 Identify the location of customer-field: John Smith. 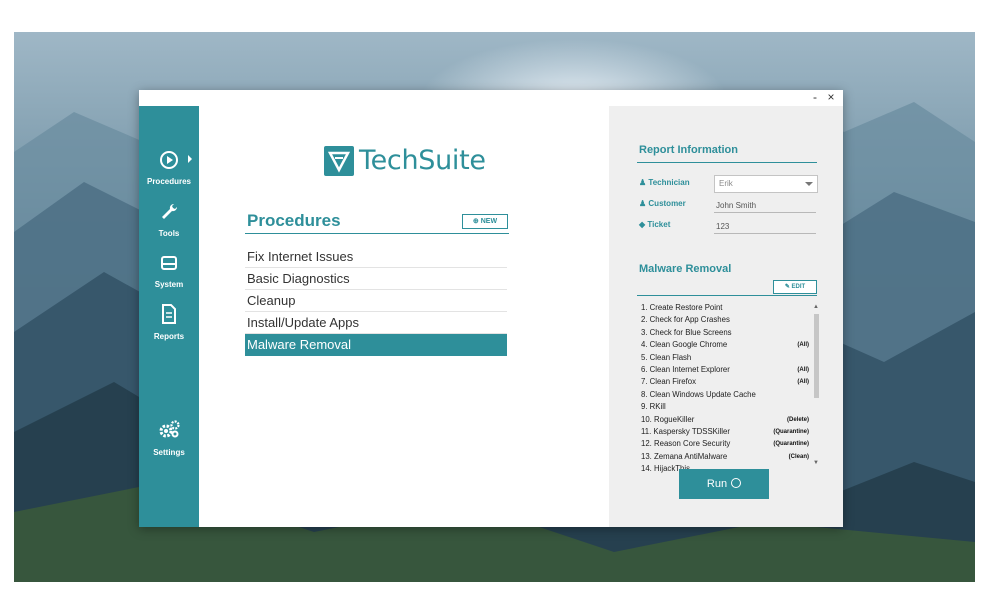
(765, 205).